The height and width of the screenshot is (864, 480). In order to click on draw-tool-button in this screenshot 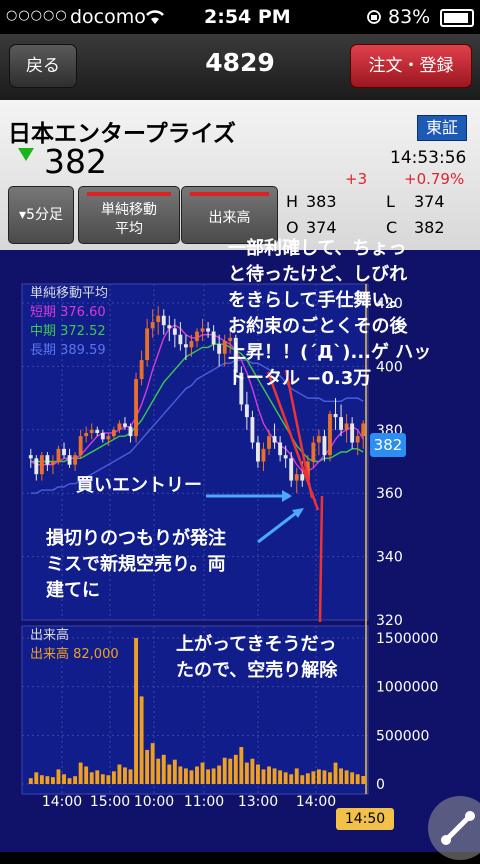, I will do `click(454, 828)`.